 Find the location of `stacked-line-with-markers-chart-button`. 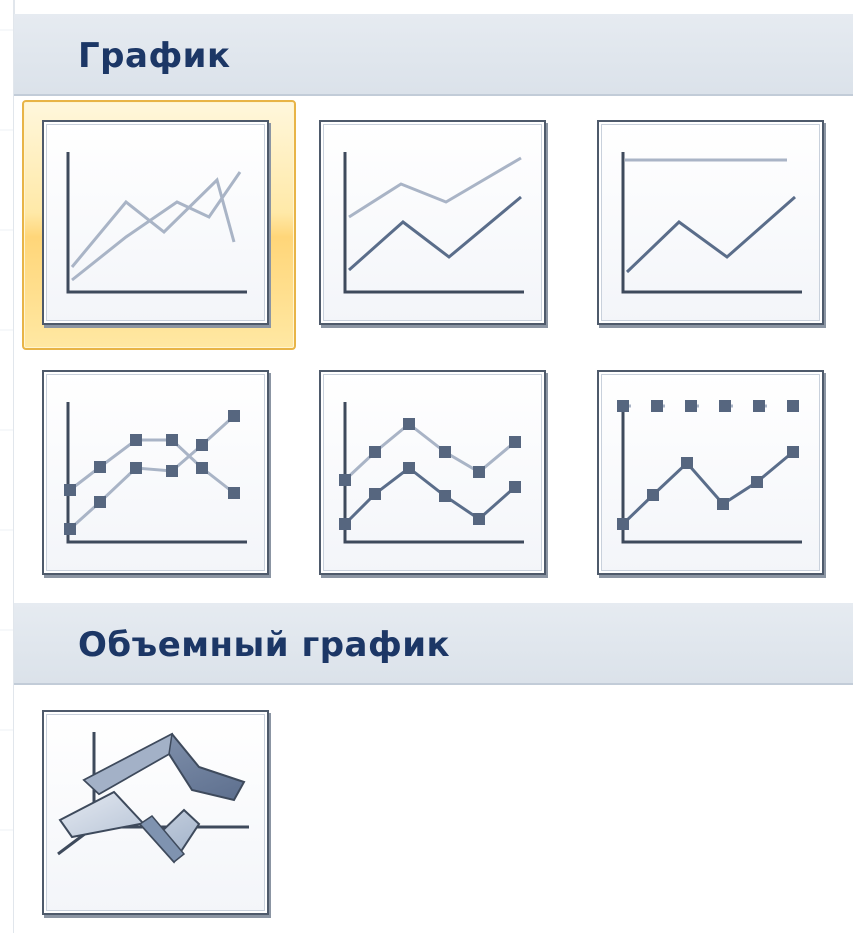

stacked-line-with-markers-chart-button is located at coordinates (432, 472).